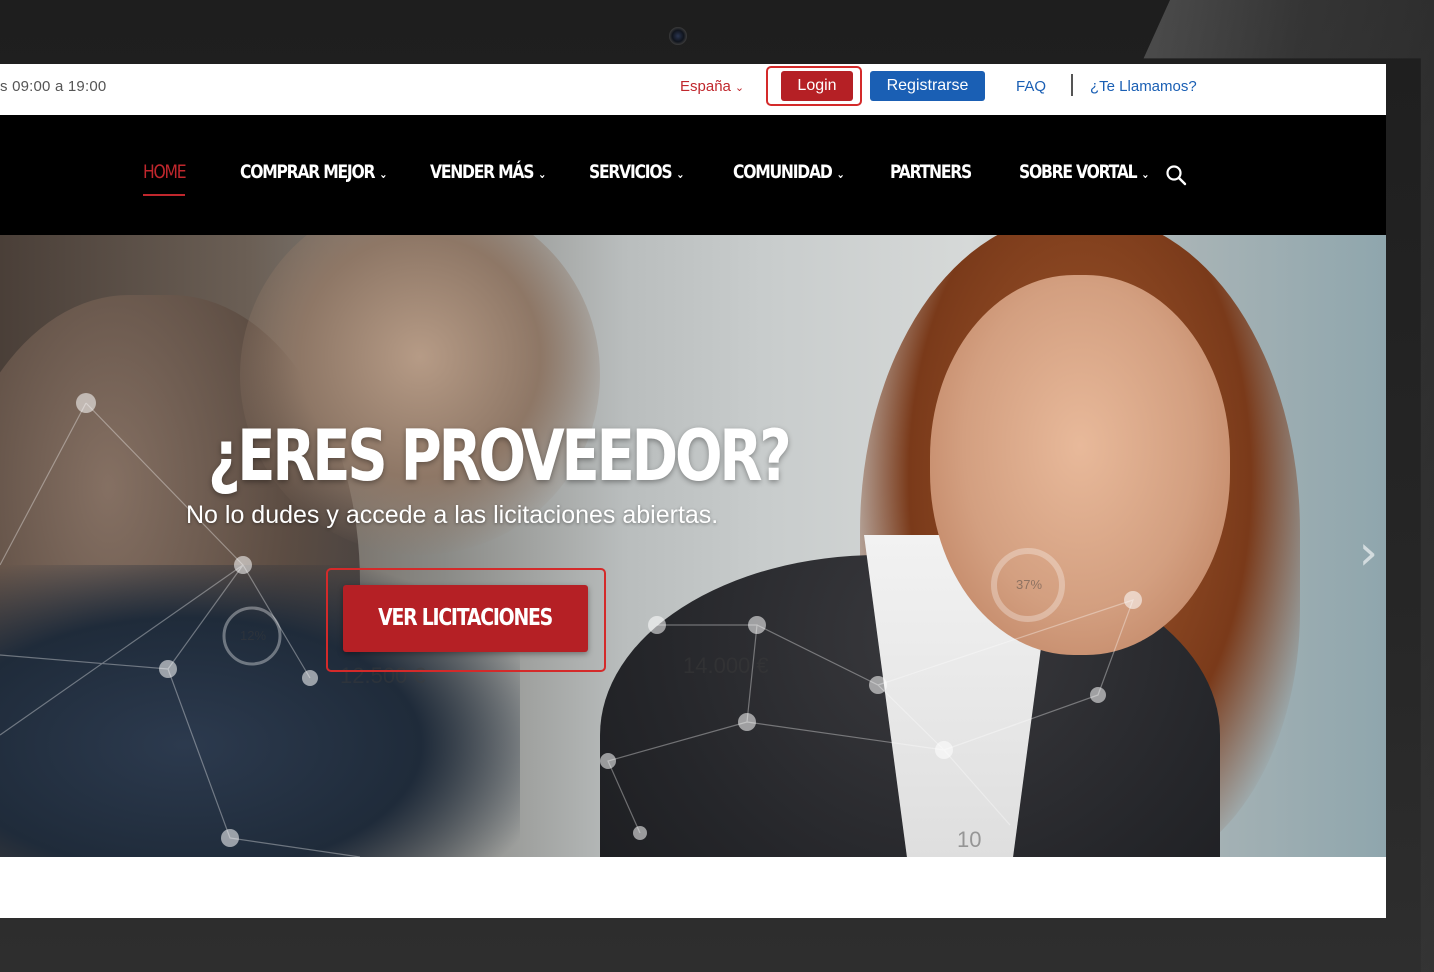 This screenshot has width=1434, height=972. Describe the element at coordinates (253, 635) in the screenshot. I see `overlay-stat: 12%` at that location.